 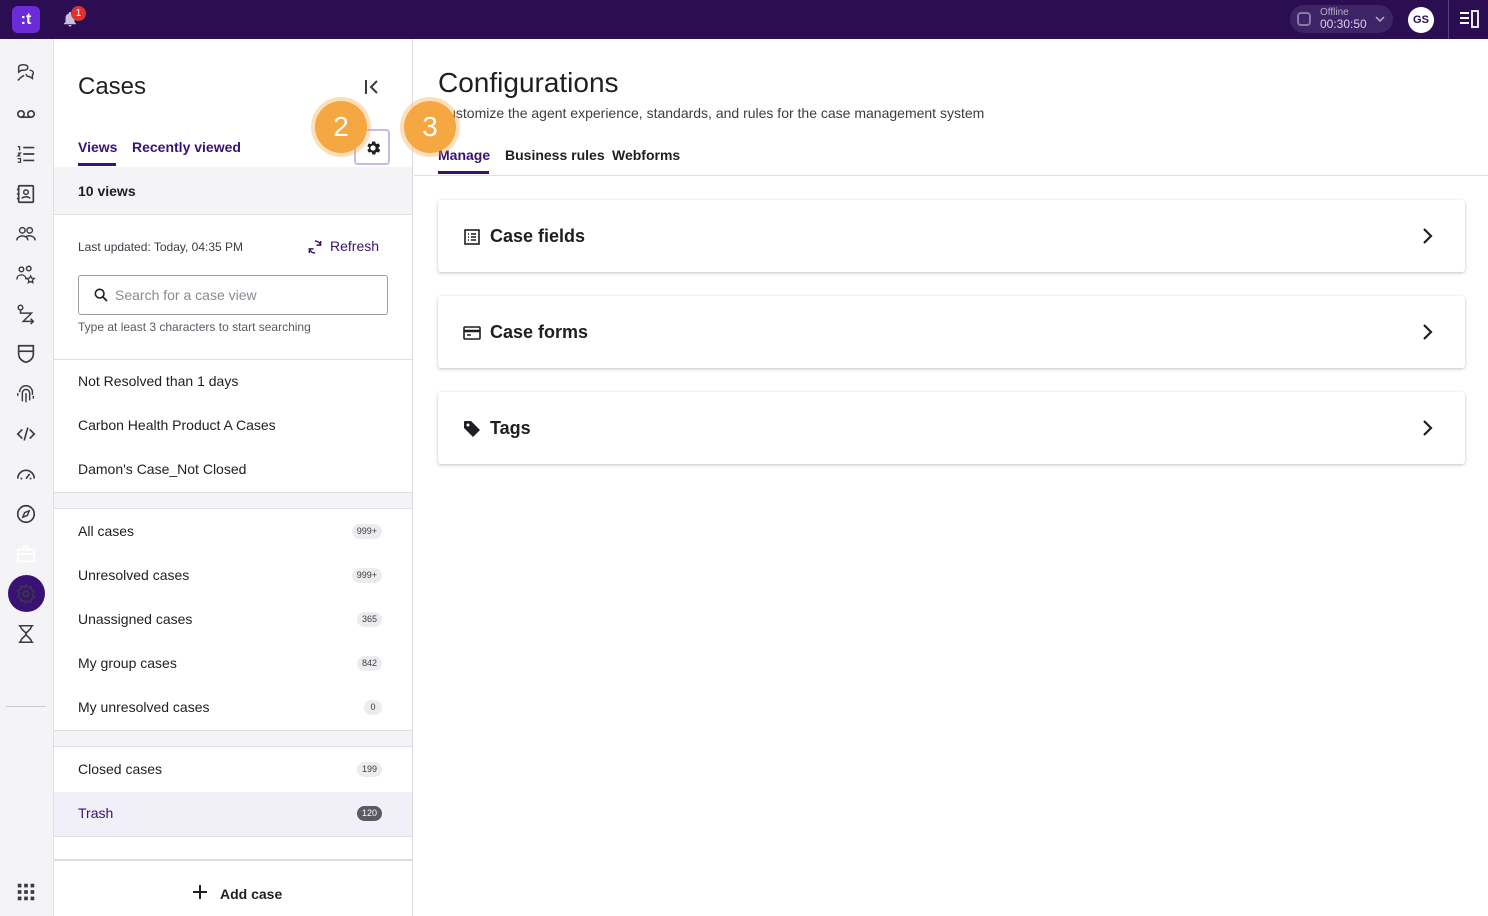 I want to click on divider, so click(x=233, y=836).